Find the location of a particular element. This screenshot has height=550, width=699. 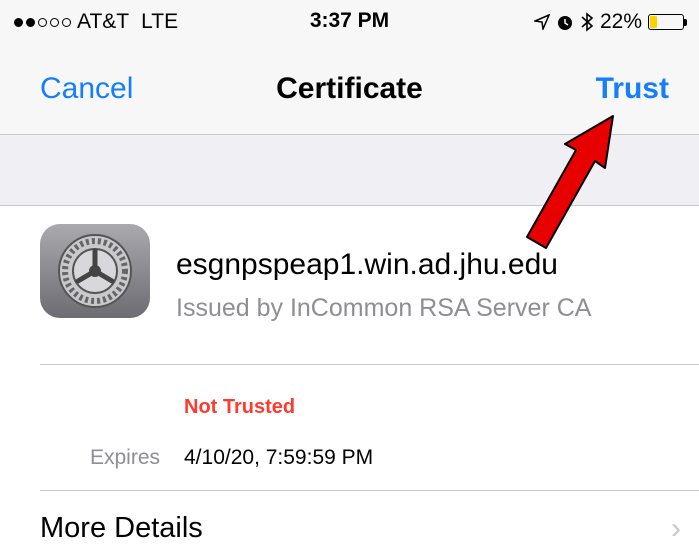

expires-label: Expires is located at coordinates (125, 457).